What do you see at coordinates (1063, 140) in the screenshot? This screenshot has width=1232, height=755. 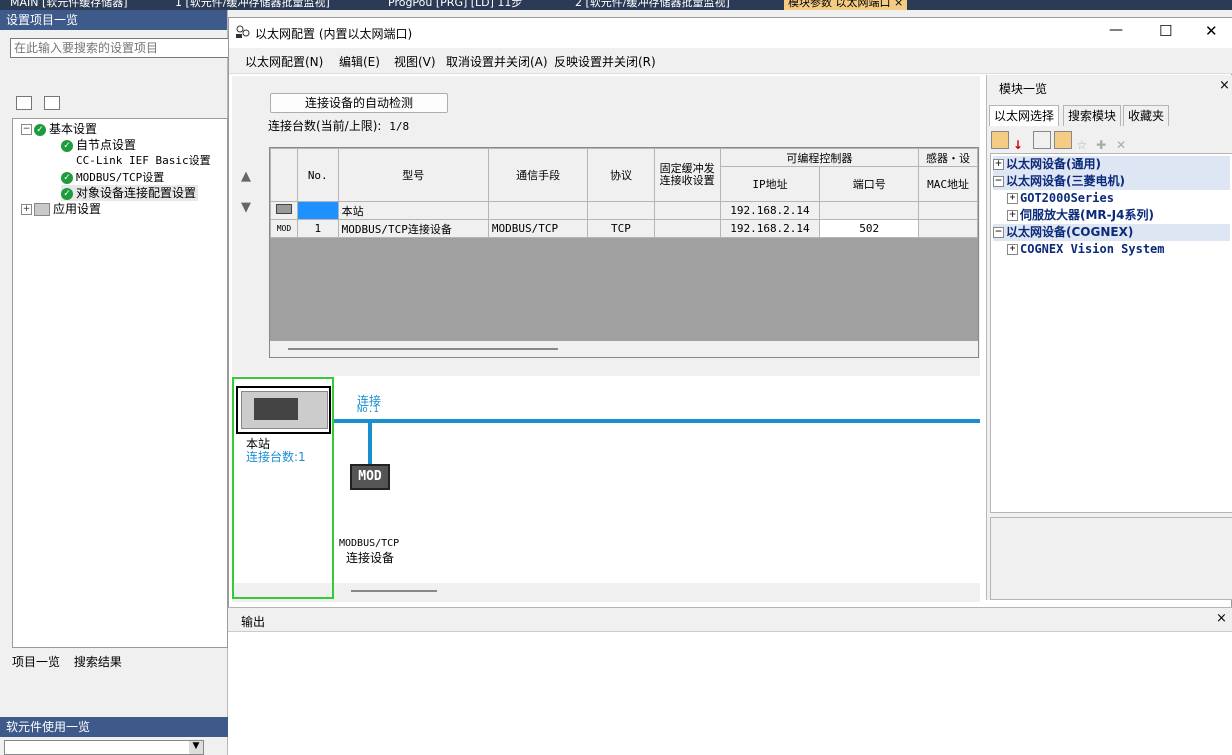 I see `collapse-icon` at bounding box center [1063, 140].